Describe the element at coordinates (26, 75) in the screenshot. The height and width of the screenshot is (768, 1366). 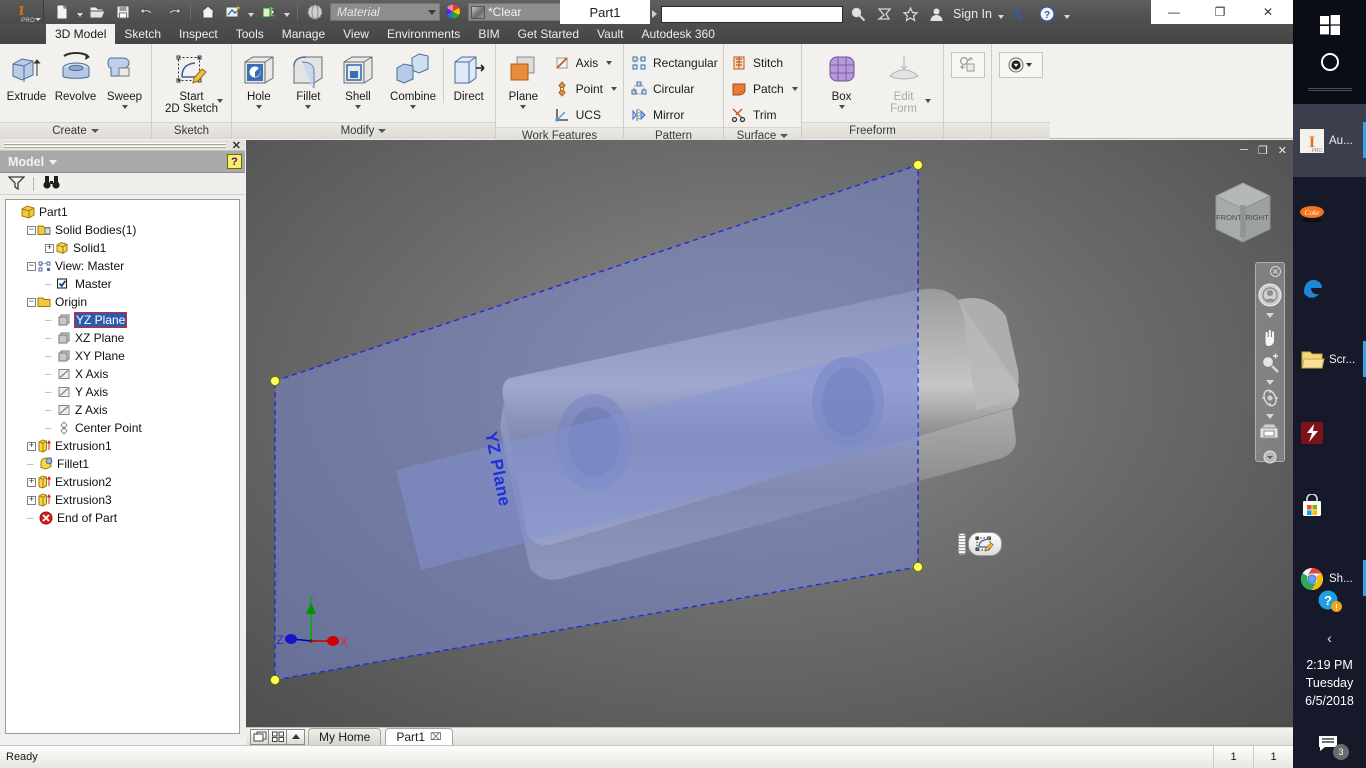
I see `extrude-button: Extrude` at that location.